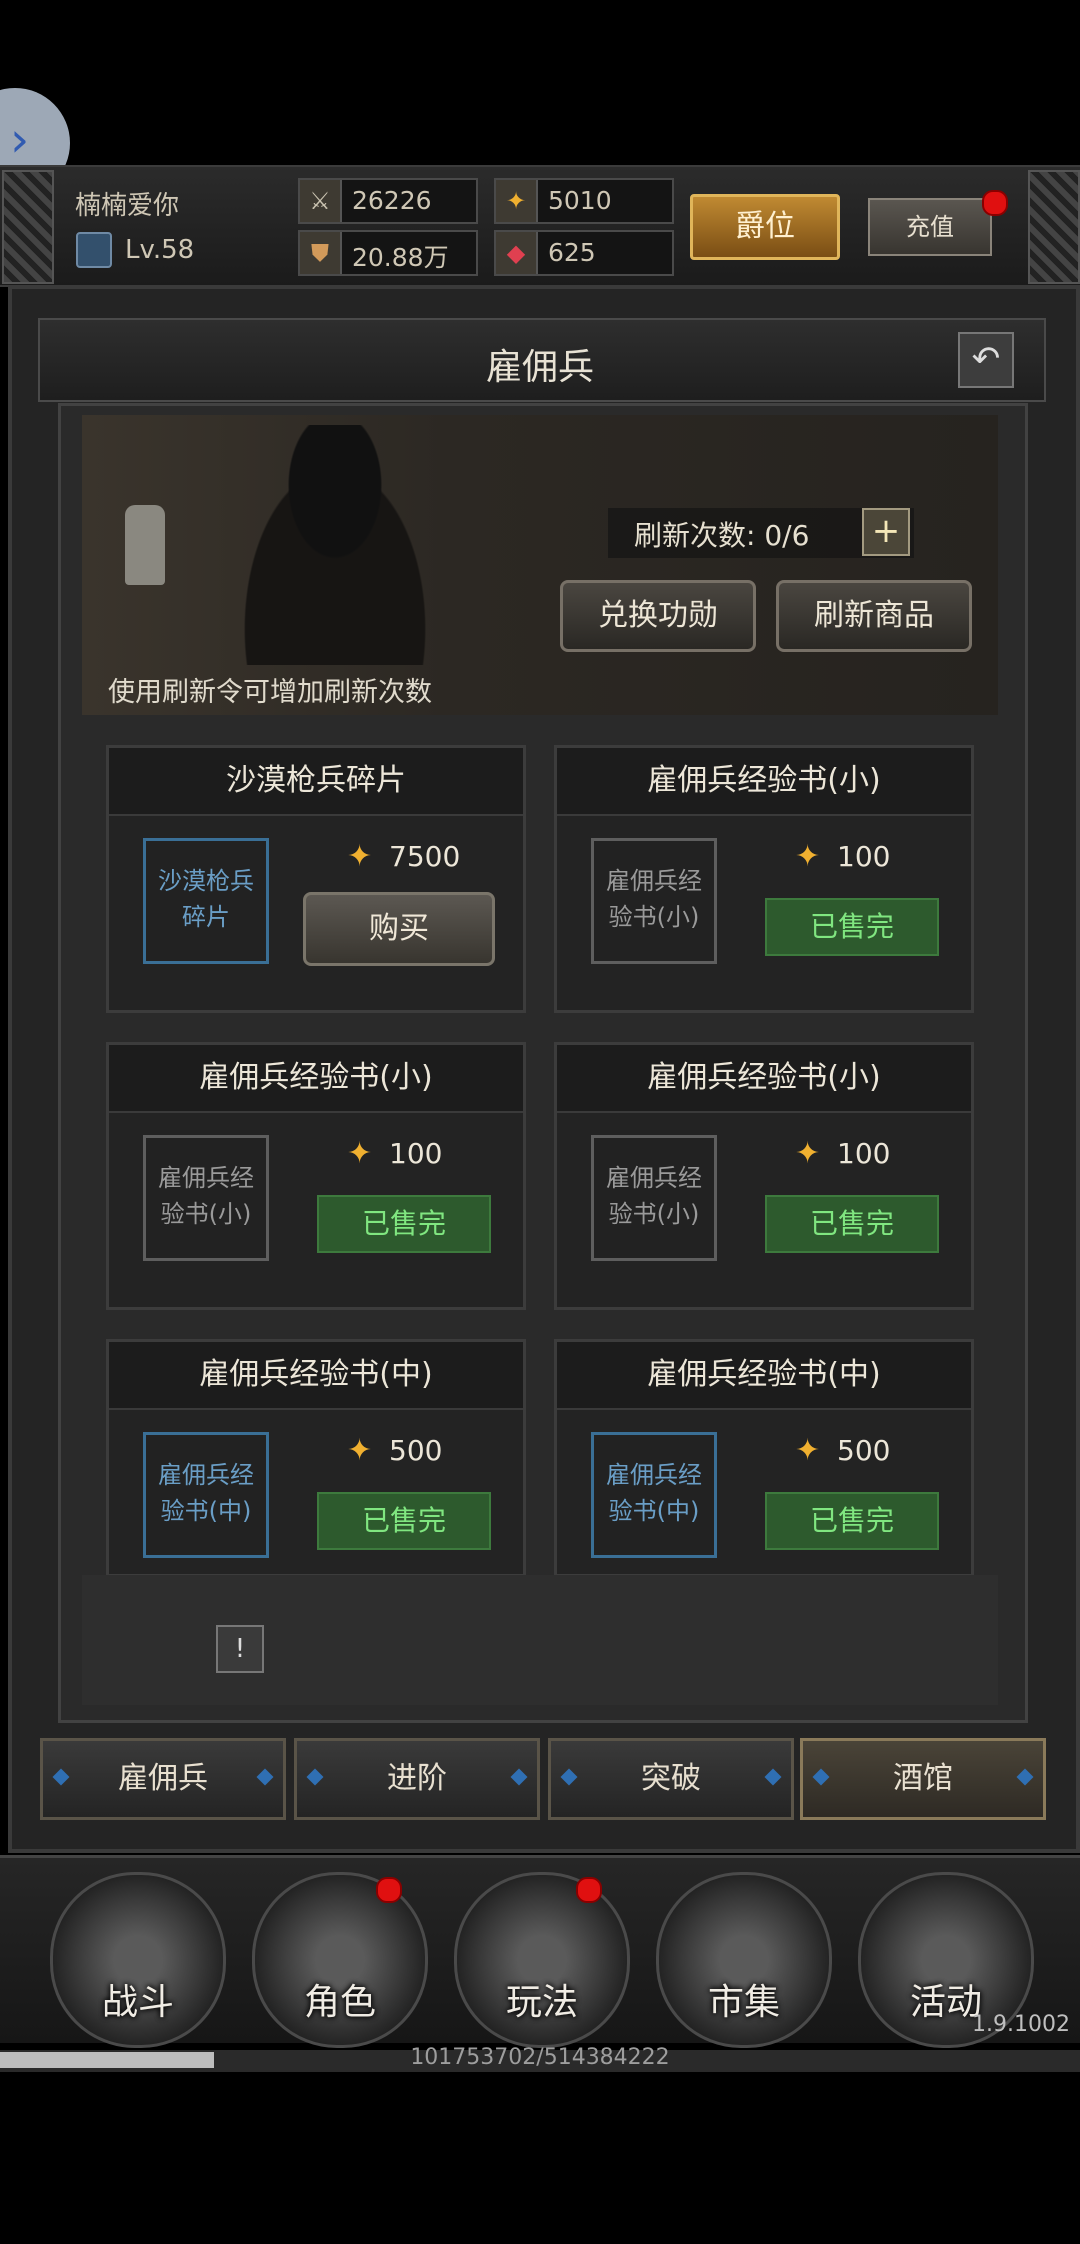 The height and width of the screenshot is (2244, 1080). I want to click on nav-gameplay: 玩法, so click(542, 1960).